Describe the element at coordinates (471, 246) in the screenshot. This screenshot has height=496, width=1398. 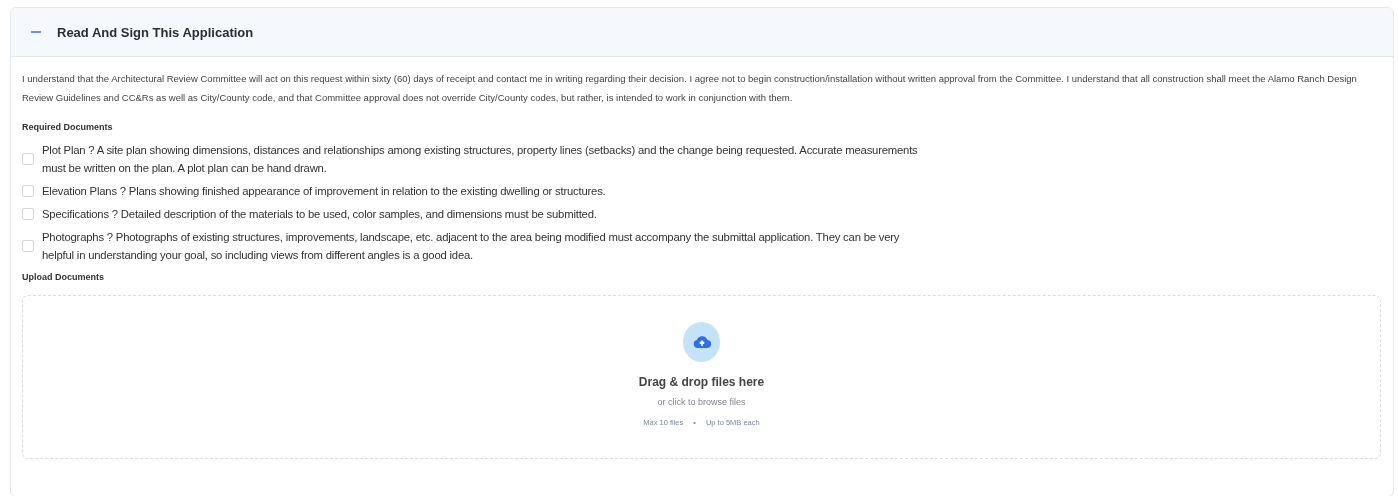
I see `checkbox-label: Photographs ? Photographs of existing structures, improvements, landscape, etc. adjacent to the area being modified must accompany the submittal application. They can be very helpful in understanding your goal, so including views from different angles is a good idea.` at that location.